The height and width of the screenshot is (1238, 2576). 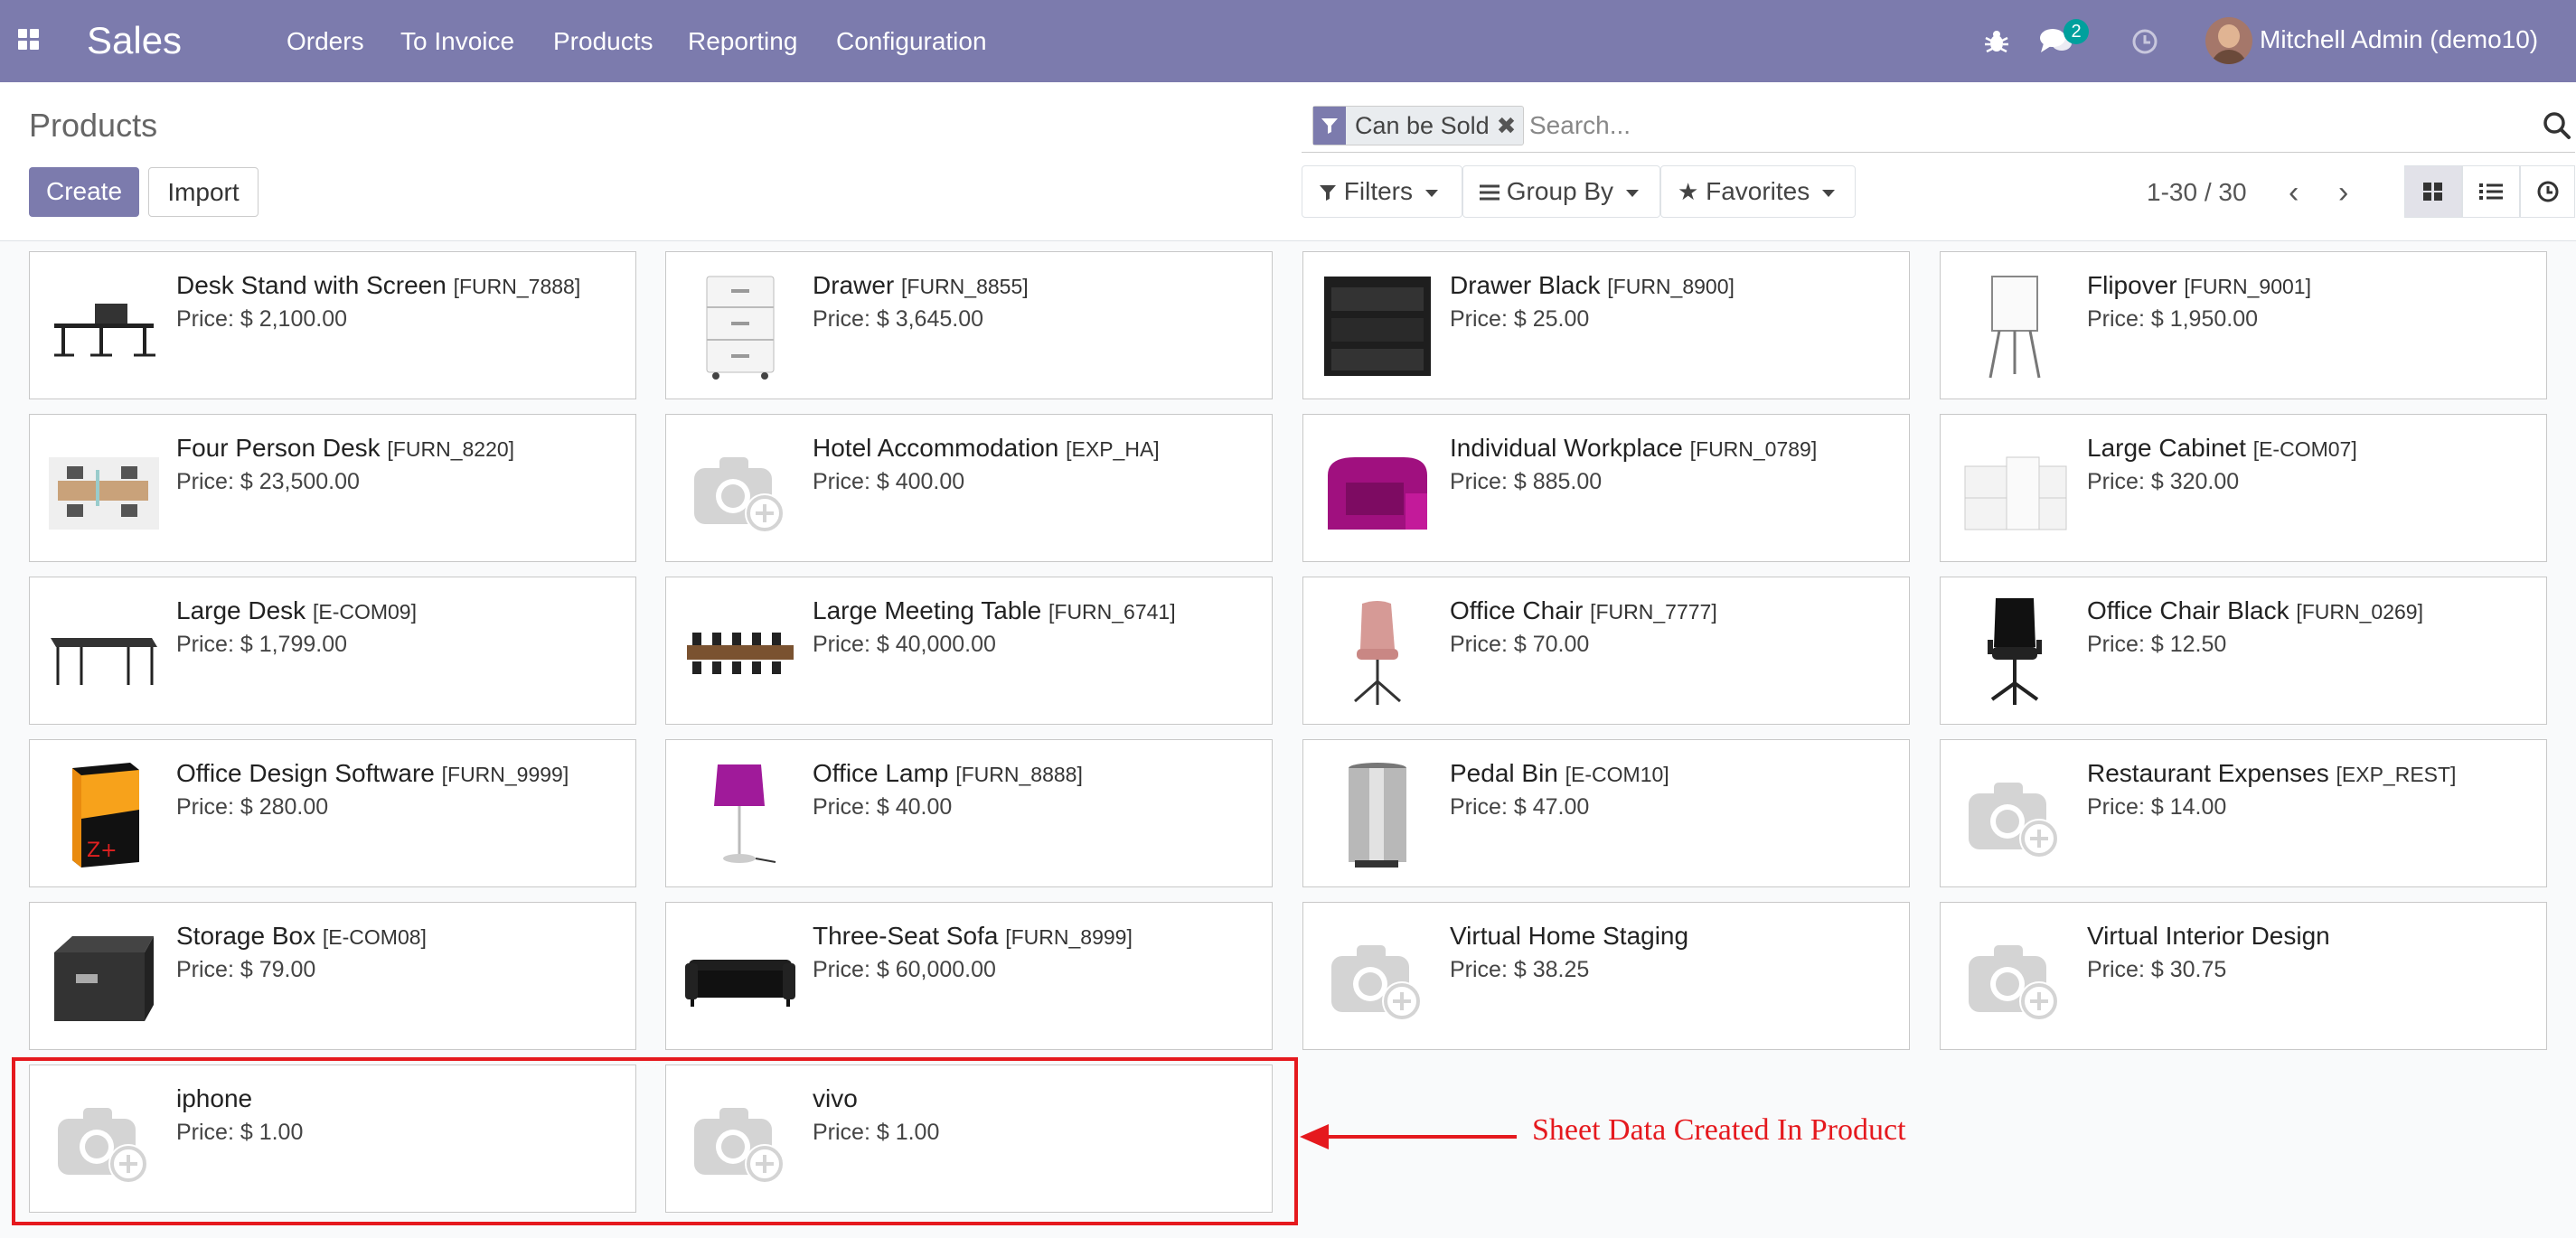 What do you see at coordinates (1671, 286) in the screenshot?
I see `product-reference: [FURN_8900]` at bounding box center [1671, 286].